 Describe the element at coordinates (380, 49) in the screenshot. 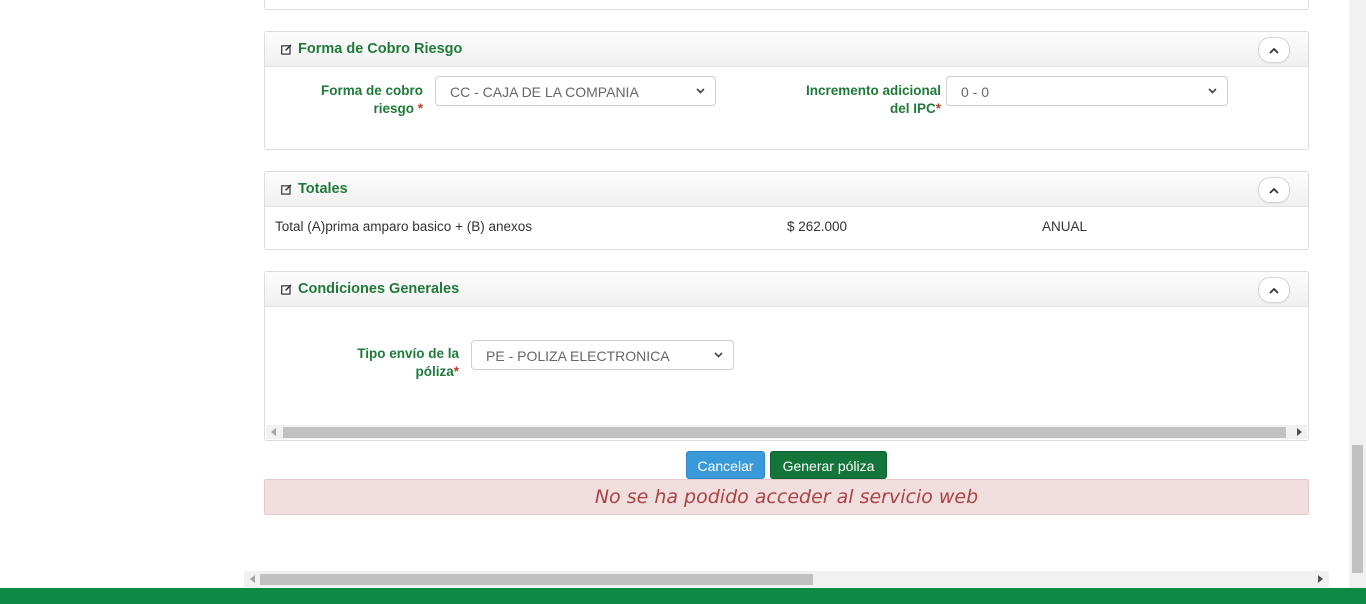

I see `panel-title-text: Forma de Cobro Riesgo` at that location.